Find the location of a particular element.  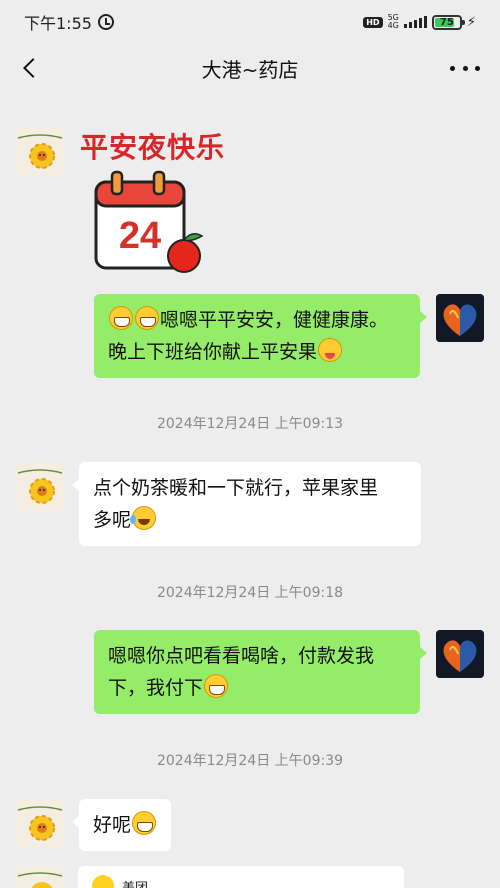

tears-of-joy-emoji-icon is located at coordinates (143, 518).